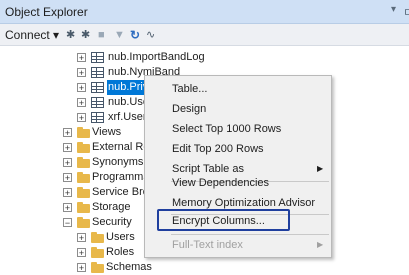  Describe the element at coordinates (238, 109) in the screenshot. I see `menu-item-design: Design` at that location.